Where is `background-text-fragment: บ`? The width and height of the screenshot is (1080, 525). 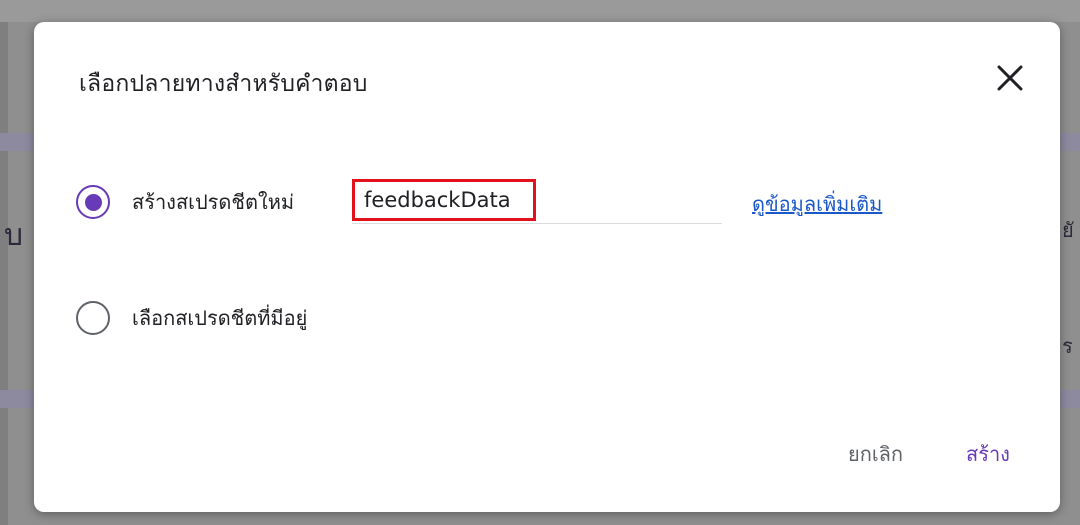
background-text-fragment: บ is located at coordinates (14, 235).